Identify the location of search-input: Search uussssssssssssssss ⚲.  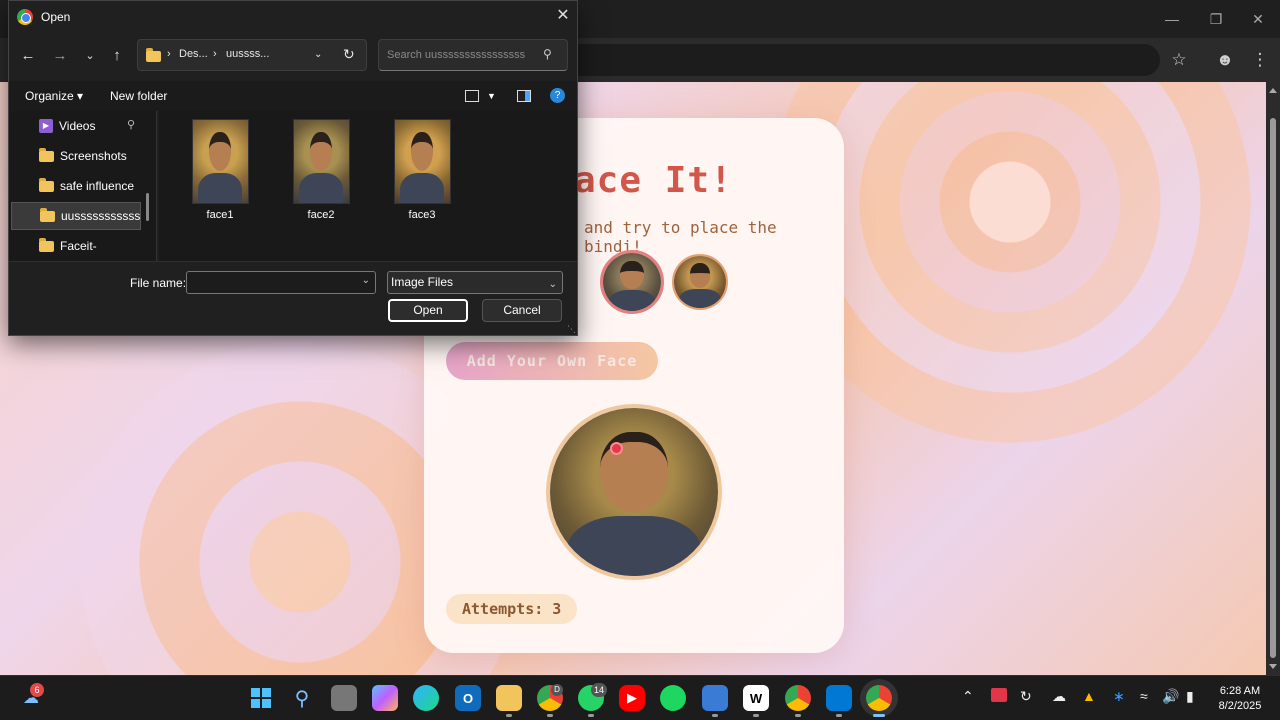
(473, 55).